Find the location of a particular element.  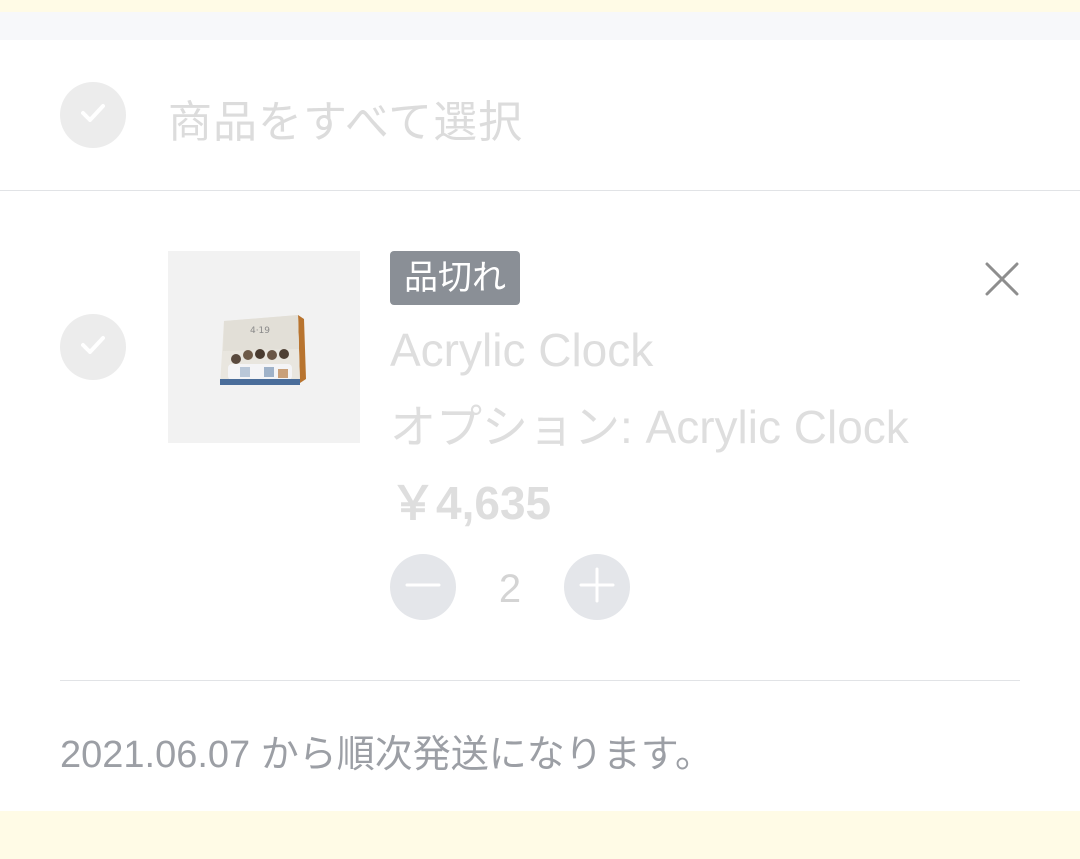

product-image: 4·19 is located at coordinates (264, 347).